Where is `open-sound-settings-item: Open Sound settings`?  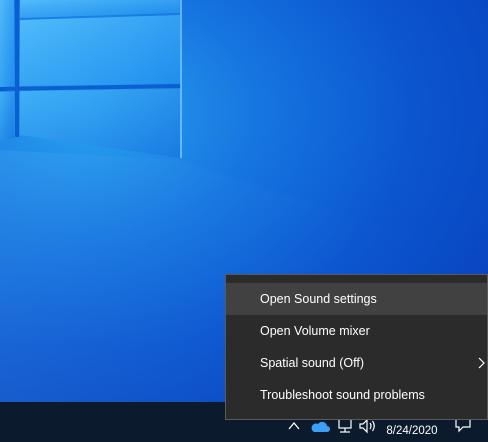
open-sound-settings-item: Open Sound settings is located at coordinates (356, 299).